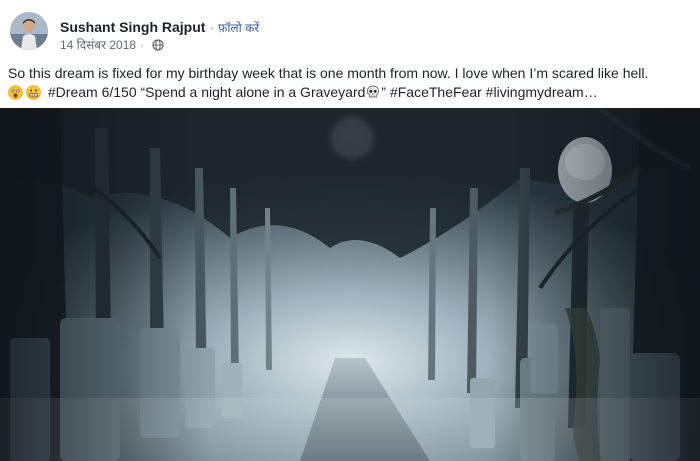 The width and height of the screenshot is (700, 461). Describe the element at coordinates (29, 31) in the screenshot. I see `avatar` at that location.